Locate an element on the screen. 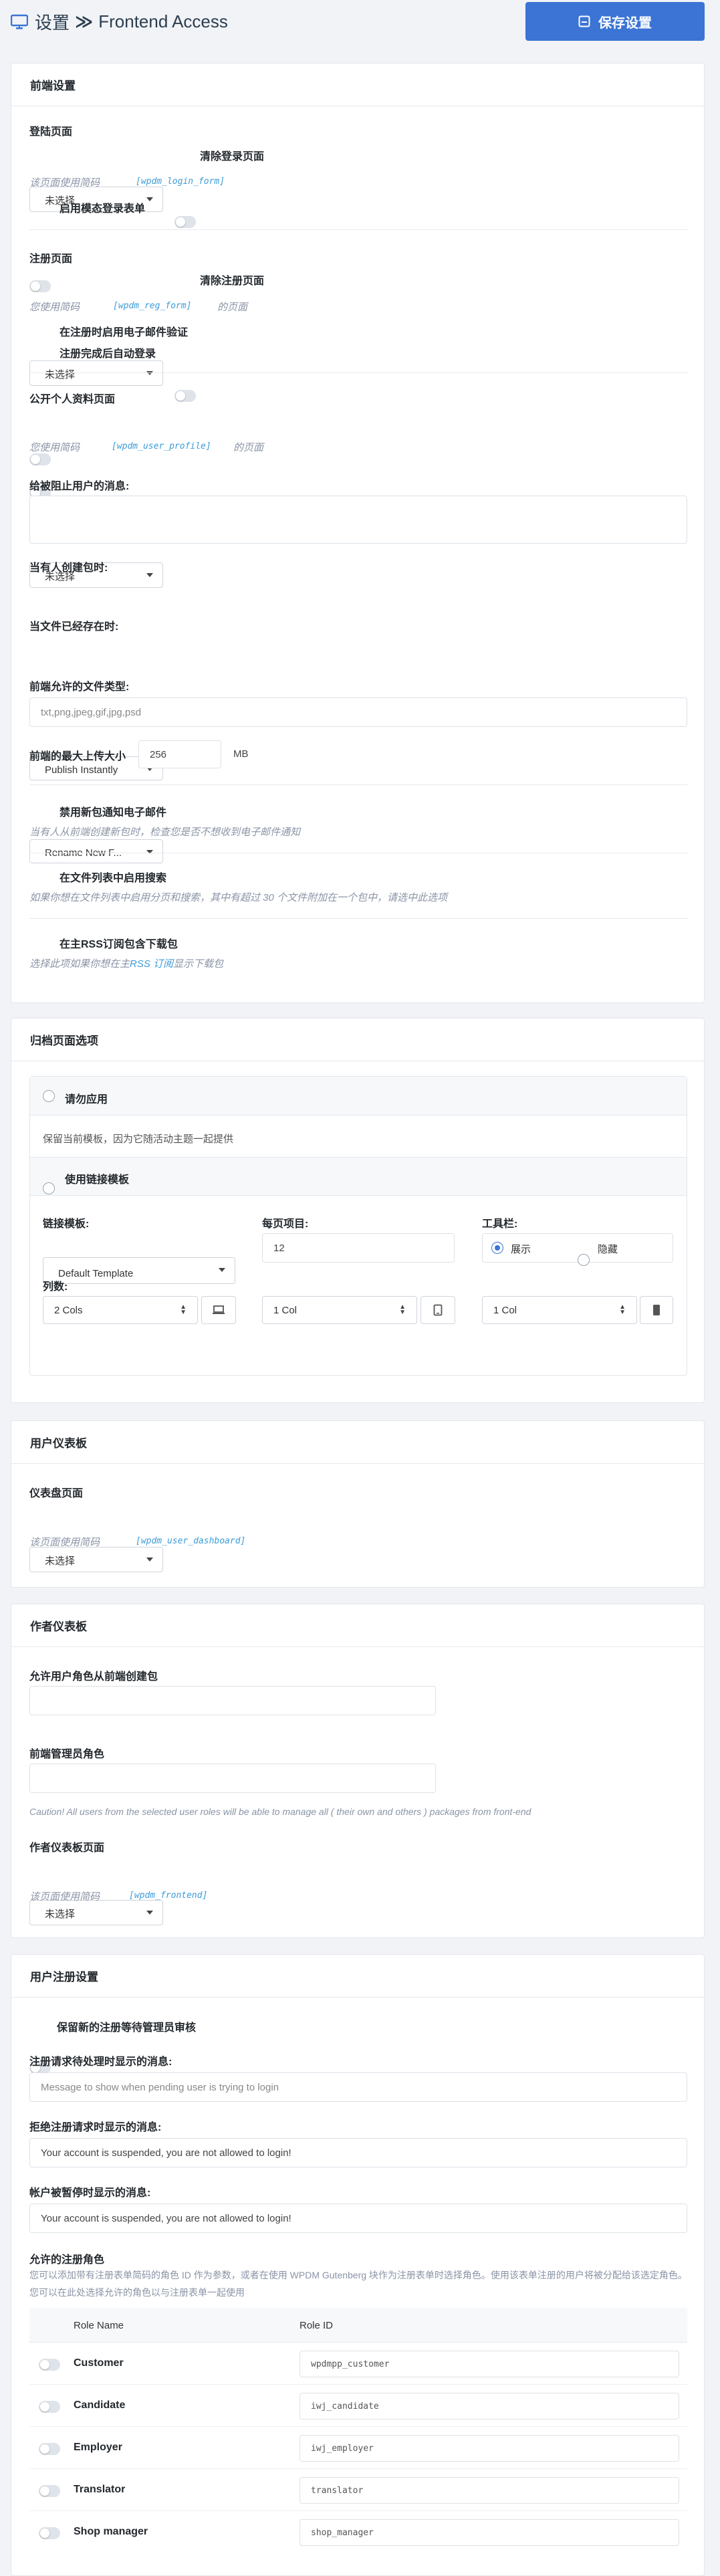 This screenshot has width=720, height=2576. max-upload-label: 前端的最大上传大小 is located at coordinates (77, 756).